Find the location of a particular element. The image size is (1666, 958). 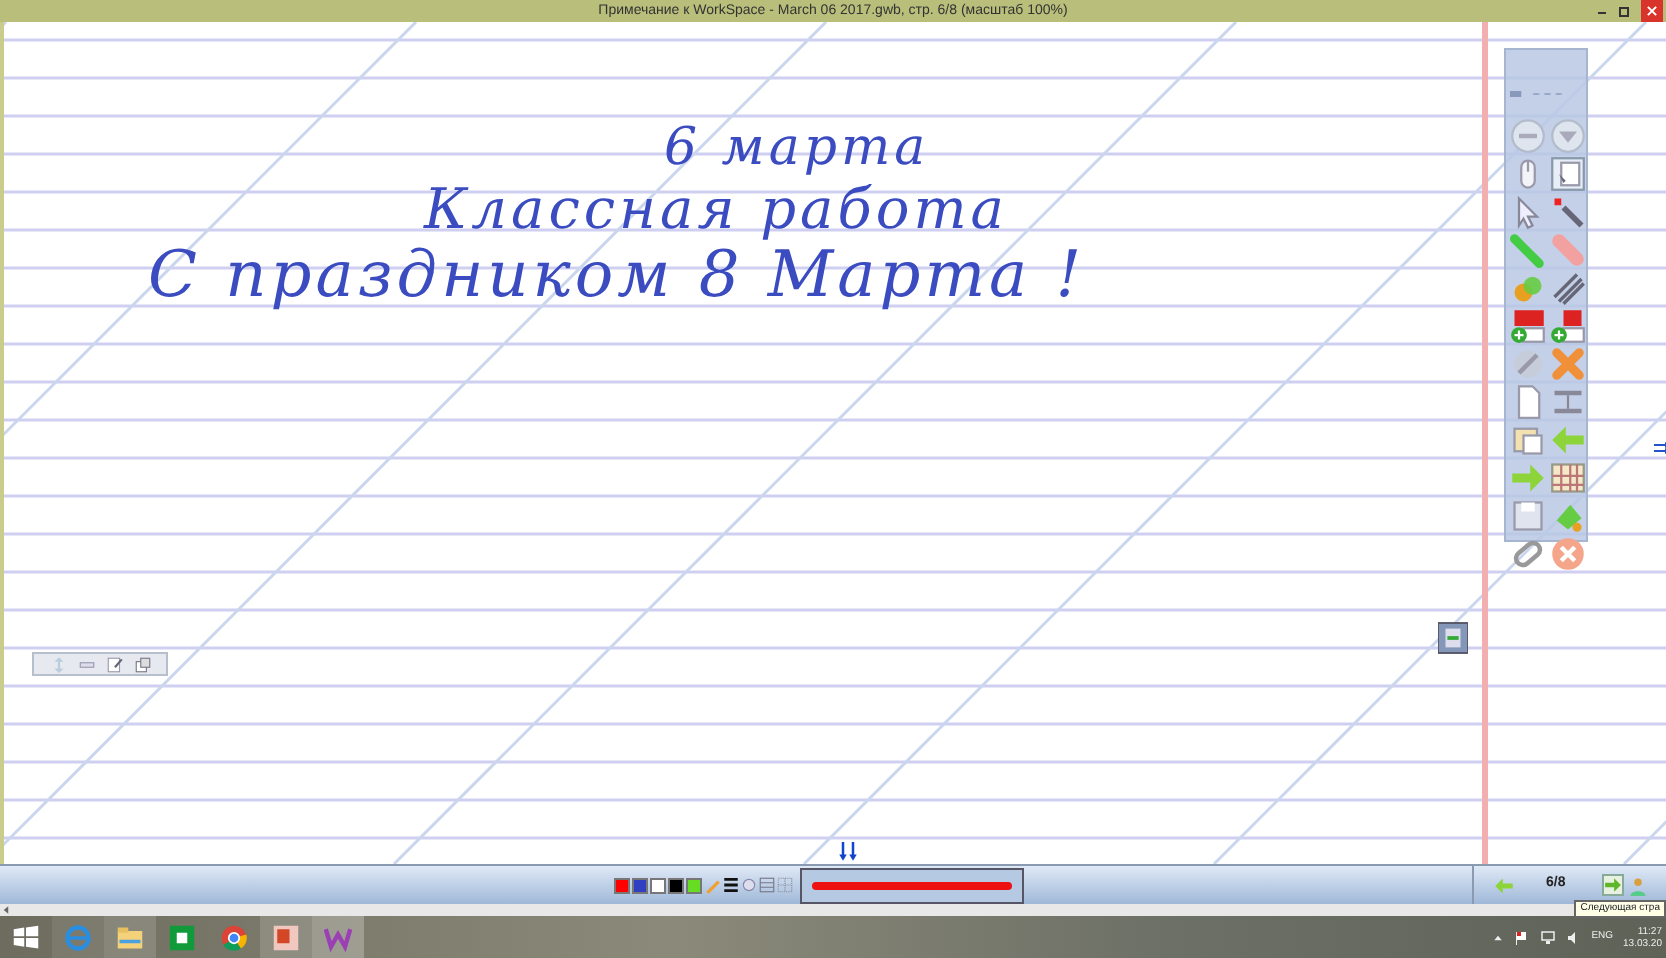

text-add-icon is located at coordinates (1528, 326).